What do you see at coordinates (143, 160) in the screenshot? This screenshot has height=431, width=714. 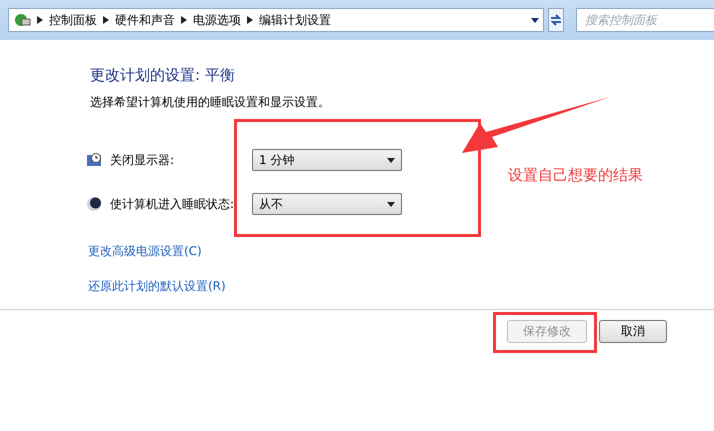 I see `setting-label: 关闭显示器:` at bounding box center [143, 160].